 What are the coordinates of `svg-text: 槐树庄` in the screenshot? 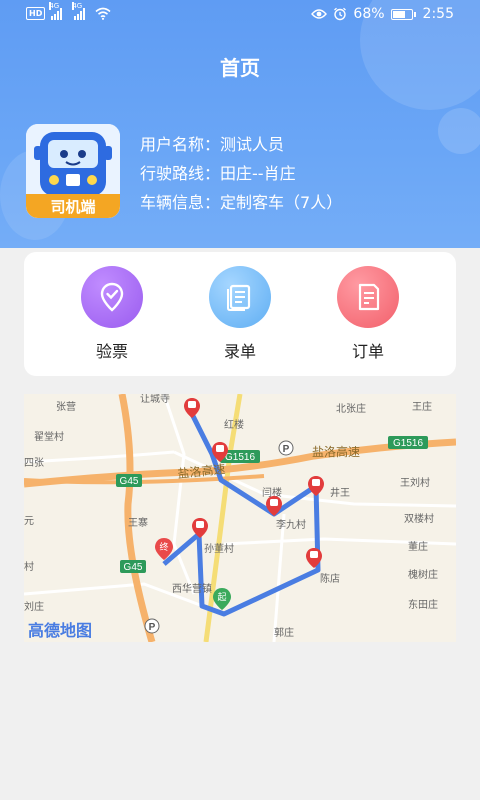 It's located at (423, 574).